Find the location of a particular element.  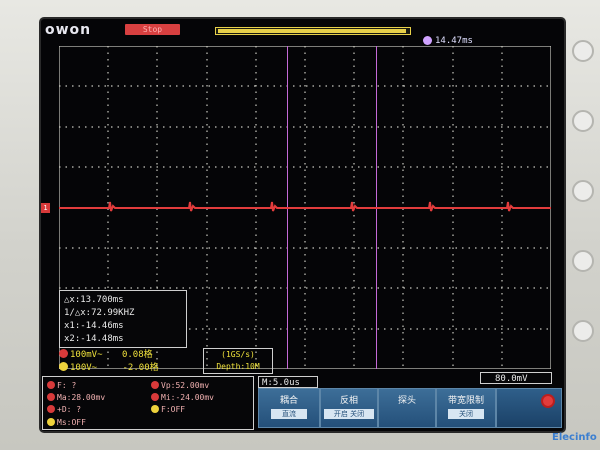

trigger-level-readout: 80.0mV is located at coordinates (516, 378).